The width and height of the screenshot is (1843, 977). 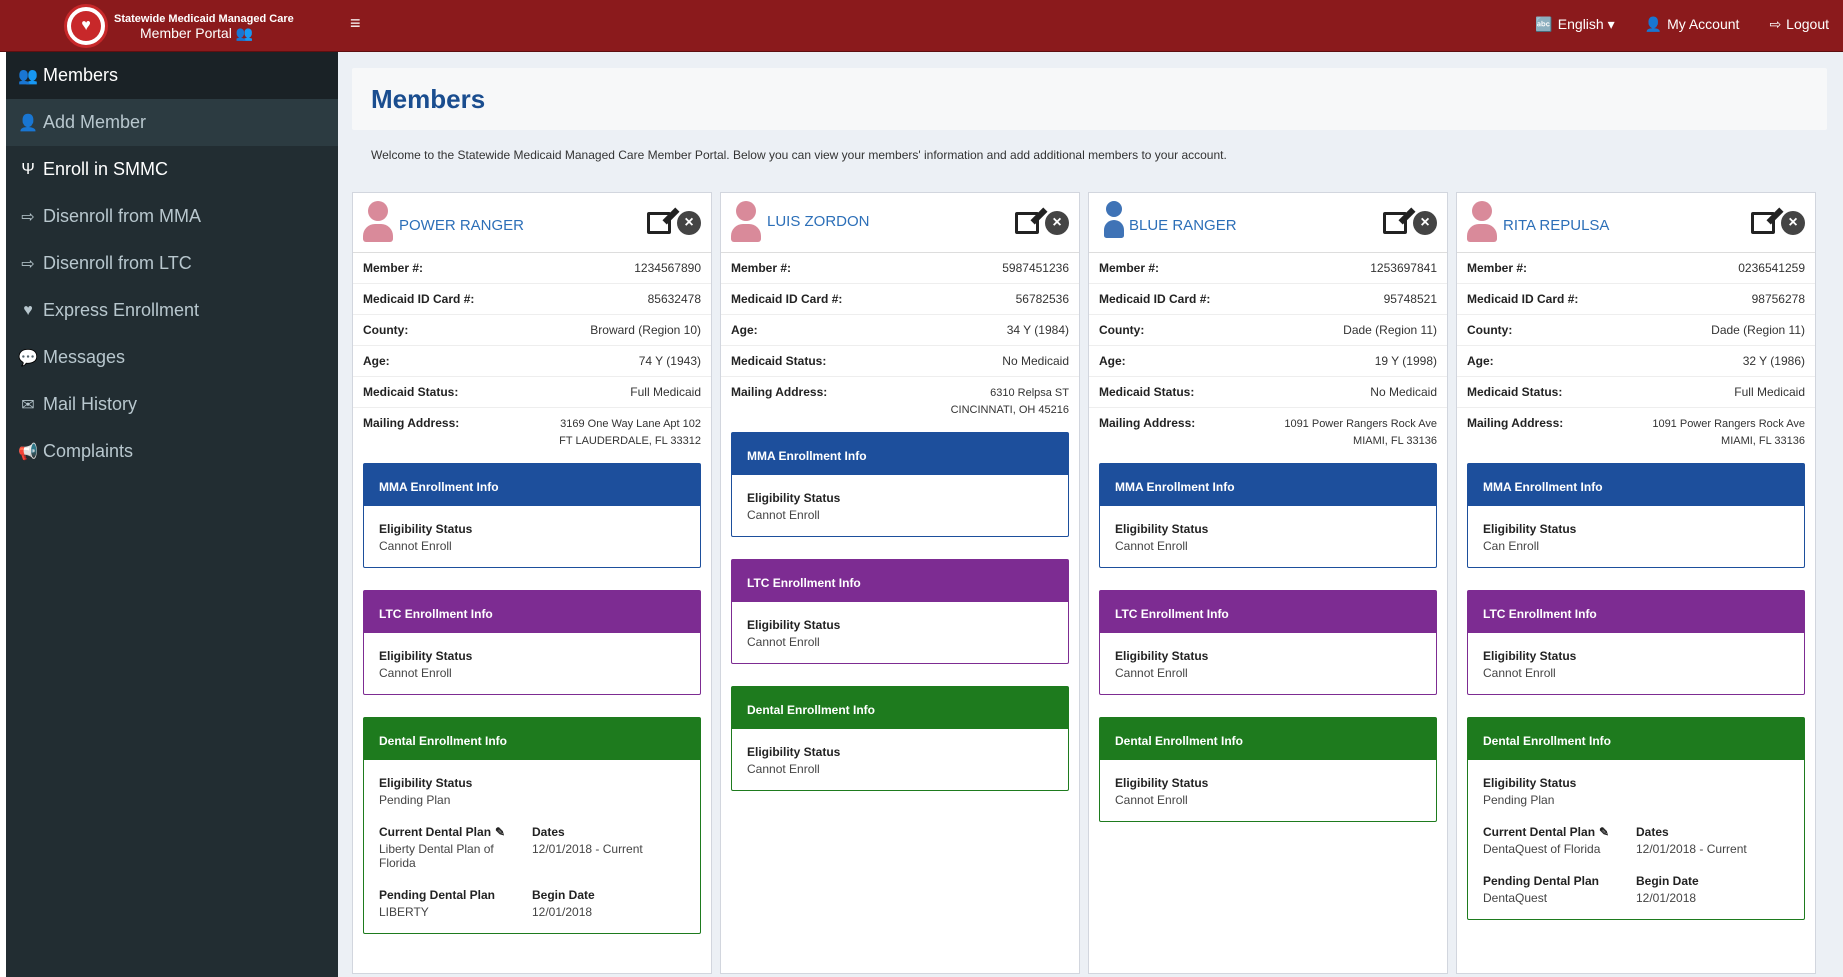 What do you see at coordinates (172, 263) in the screenshot?
I see `sidebar-item-disenroll-ltc: ⇨ Disenroll from LTC` at bounding box center [172, 263].